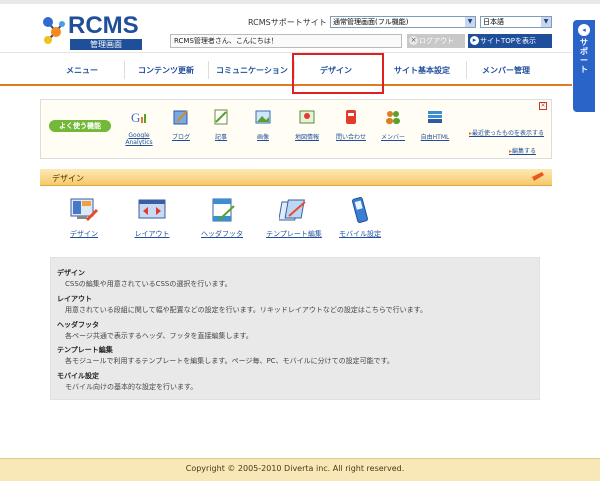 This screenshot has height=481, width=600. I want to click on recent-items-link: ▸最近使ったものを表示する, so click(506, 132).